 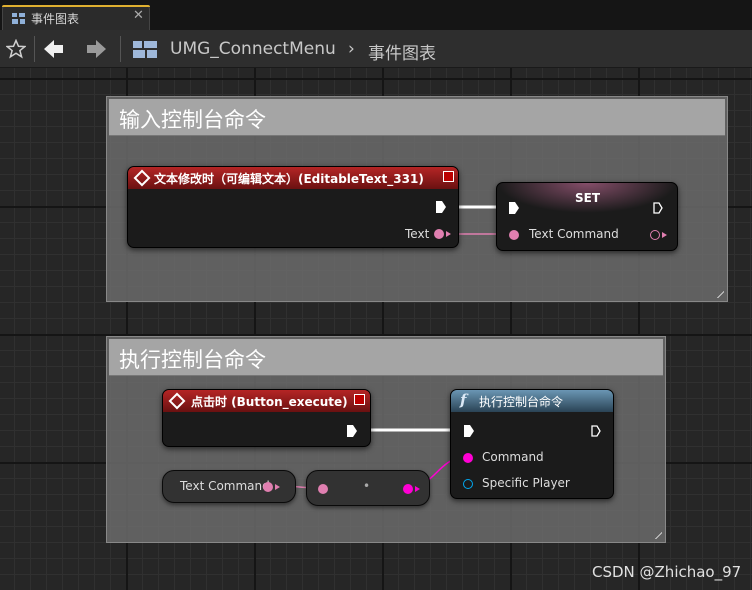 I want to click on comment-title: 执行控制台命令, so click(x=192, y=360).